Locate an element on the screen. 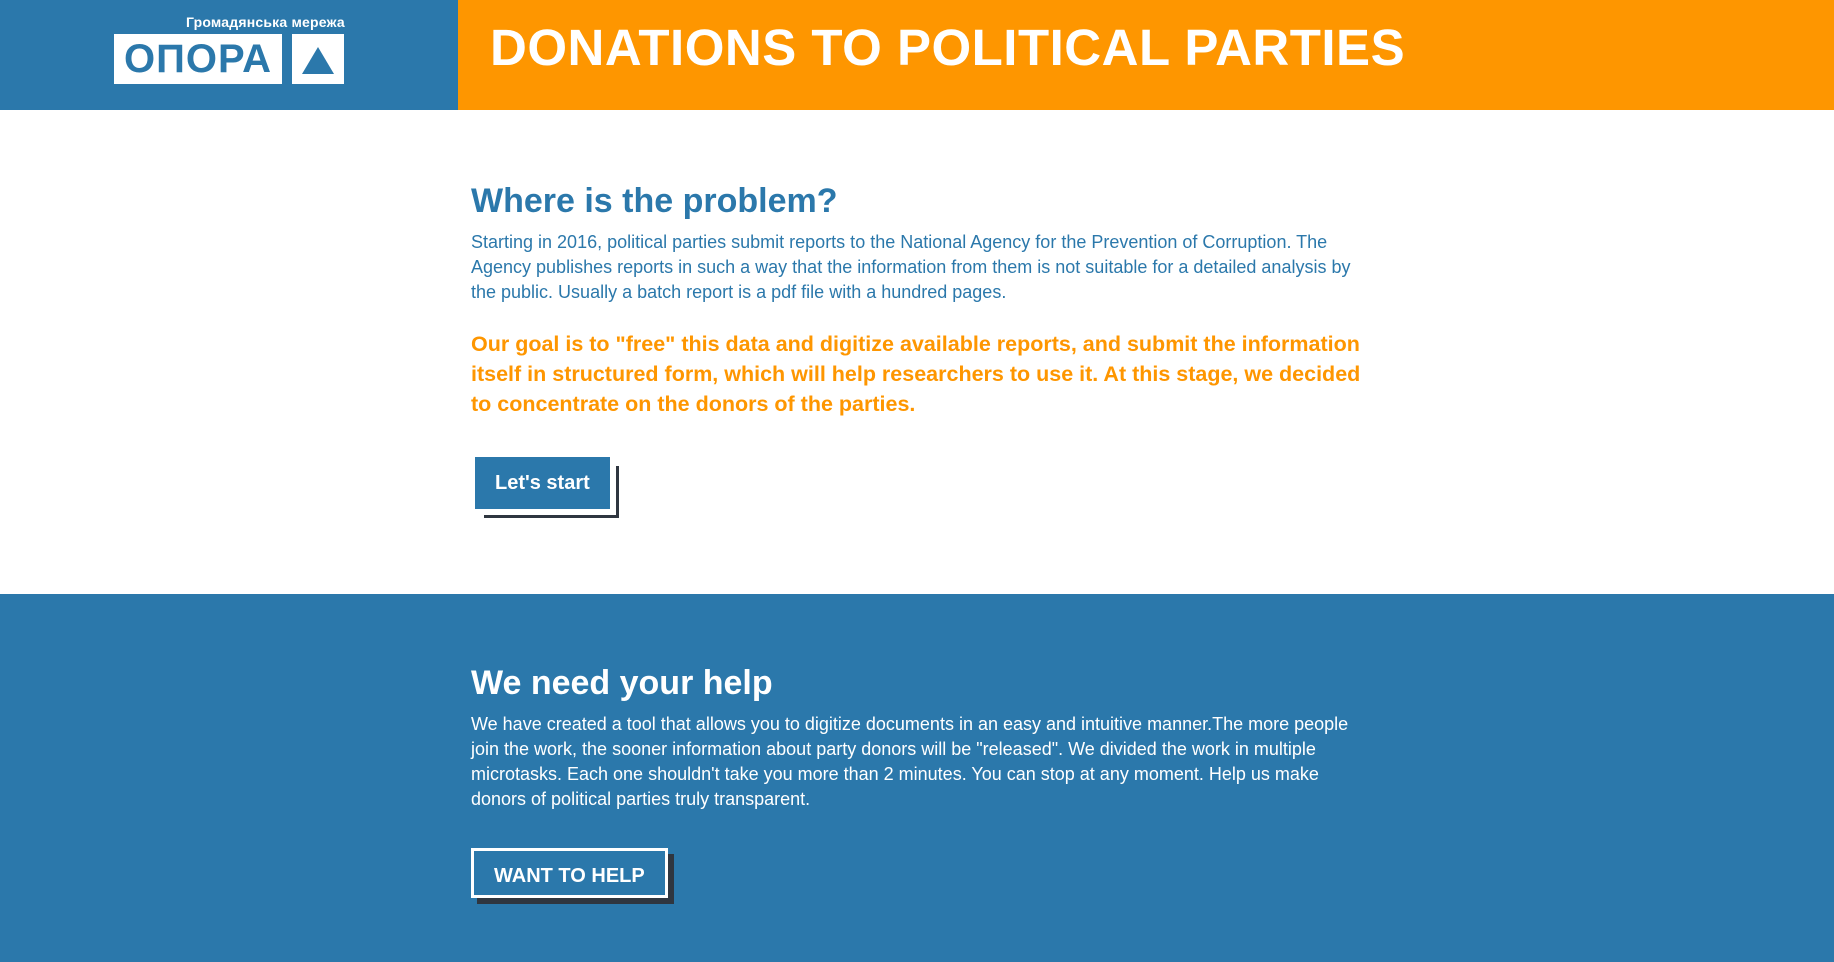 This screenshot has width=1834, height=962. opora-logo: Громадянська мережа ОПОРА is located at coordinates (229, 49).